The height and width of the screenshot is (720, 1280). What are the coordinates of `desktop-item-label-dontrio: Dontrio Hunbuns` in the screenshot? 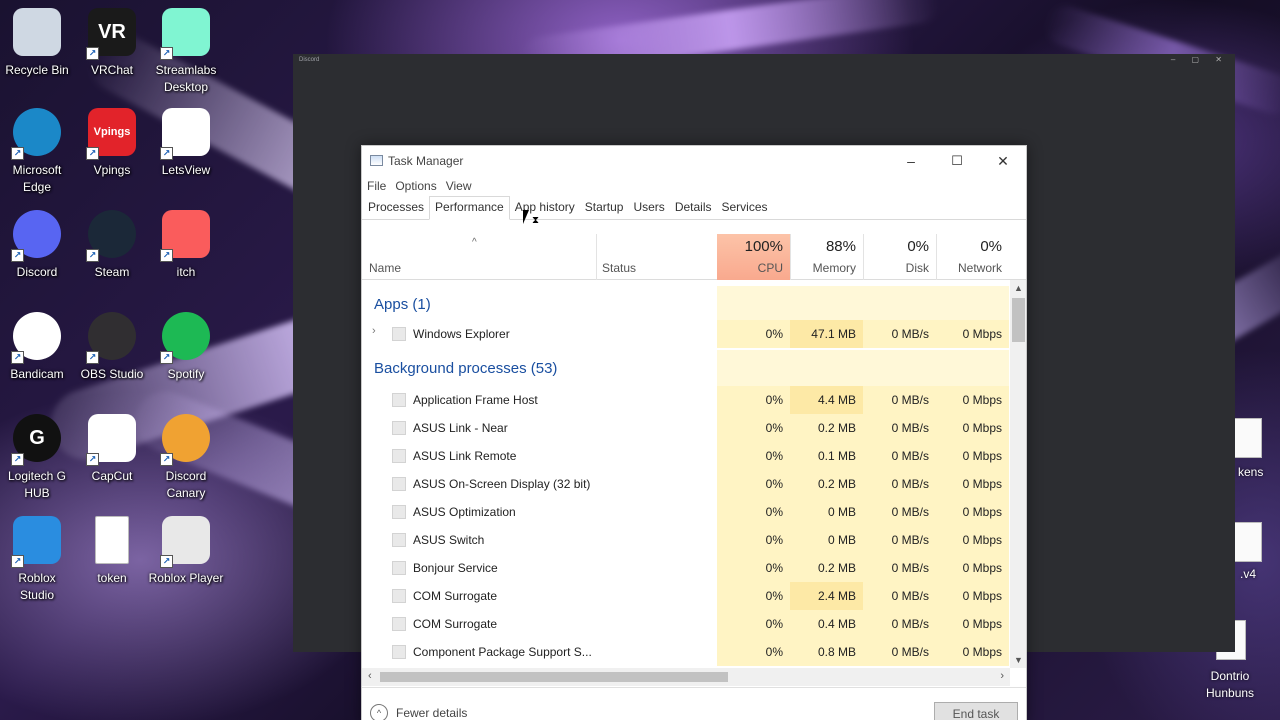 It's located at (1230, 685).